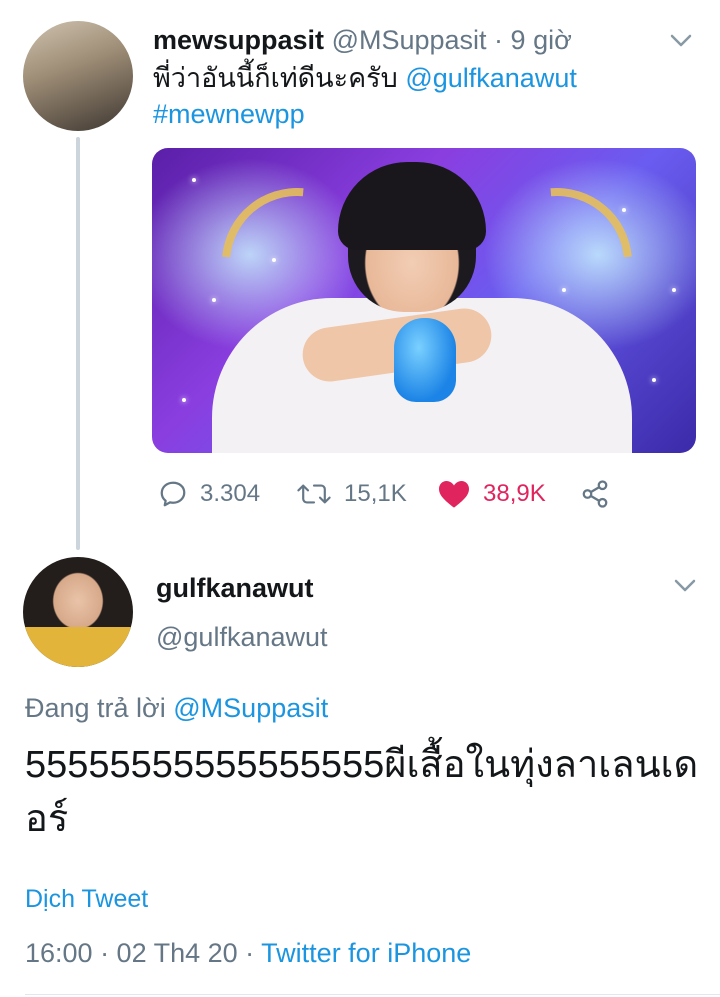  I want to click on share-icon, so click(595, 494).